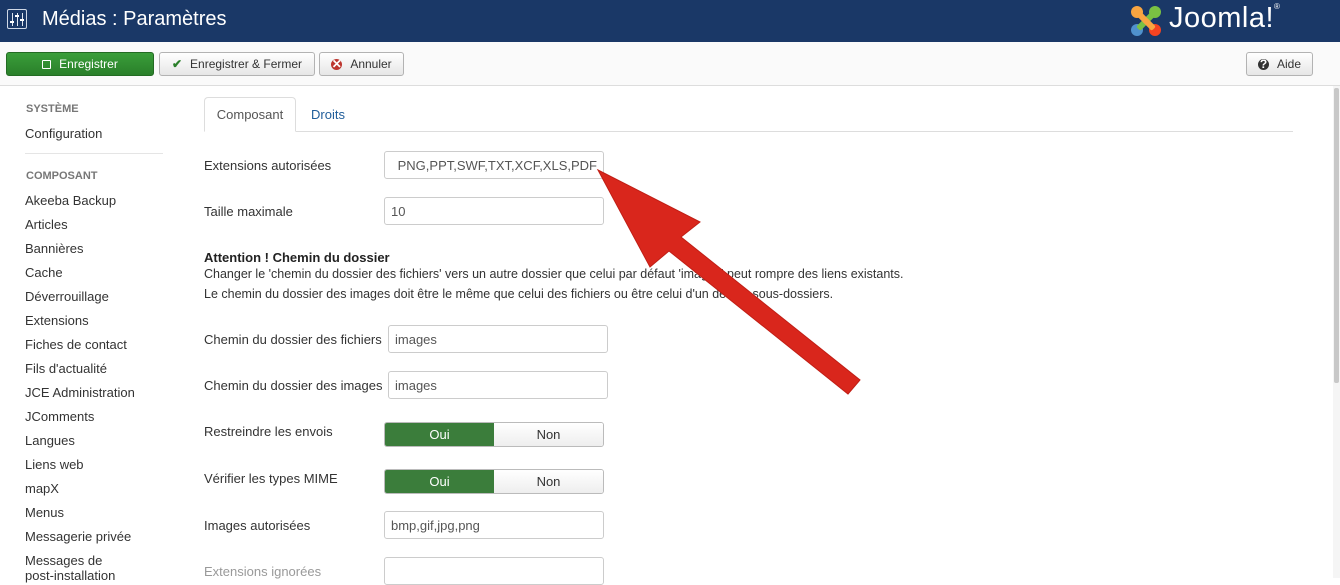  I want to click on sidebar-item-menus: Menus, so click(44, 512).